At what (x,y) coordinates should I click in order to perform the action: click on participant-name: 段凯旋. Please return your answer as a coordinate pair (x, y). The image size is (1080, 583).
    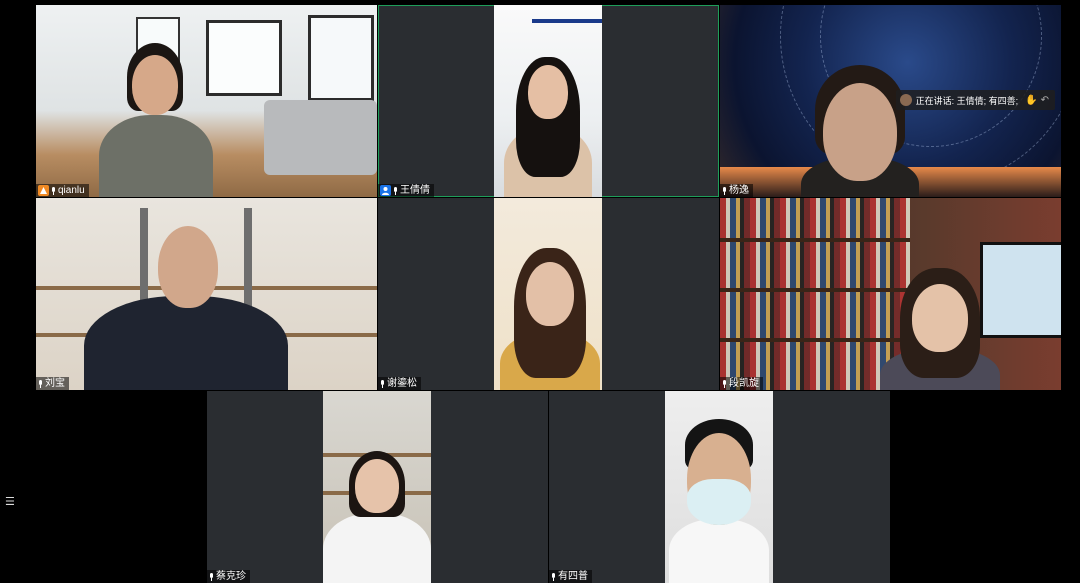
    Looking at the image, I should click on (744, 383).